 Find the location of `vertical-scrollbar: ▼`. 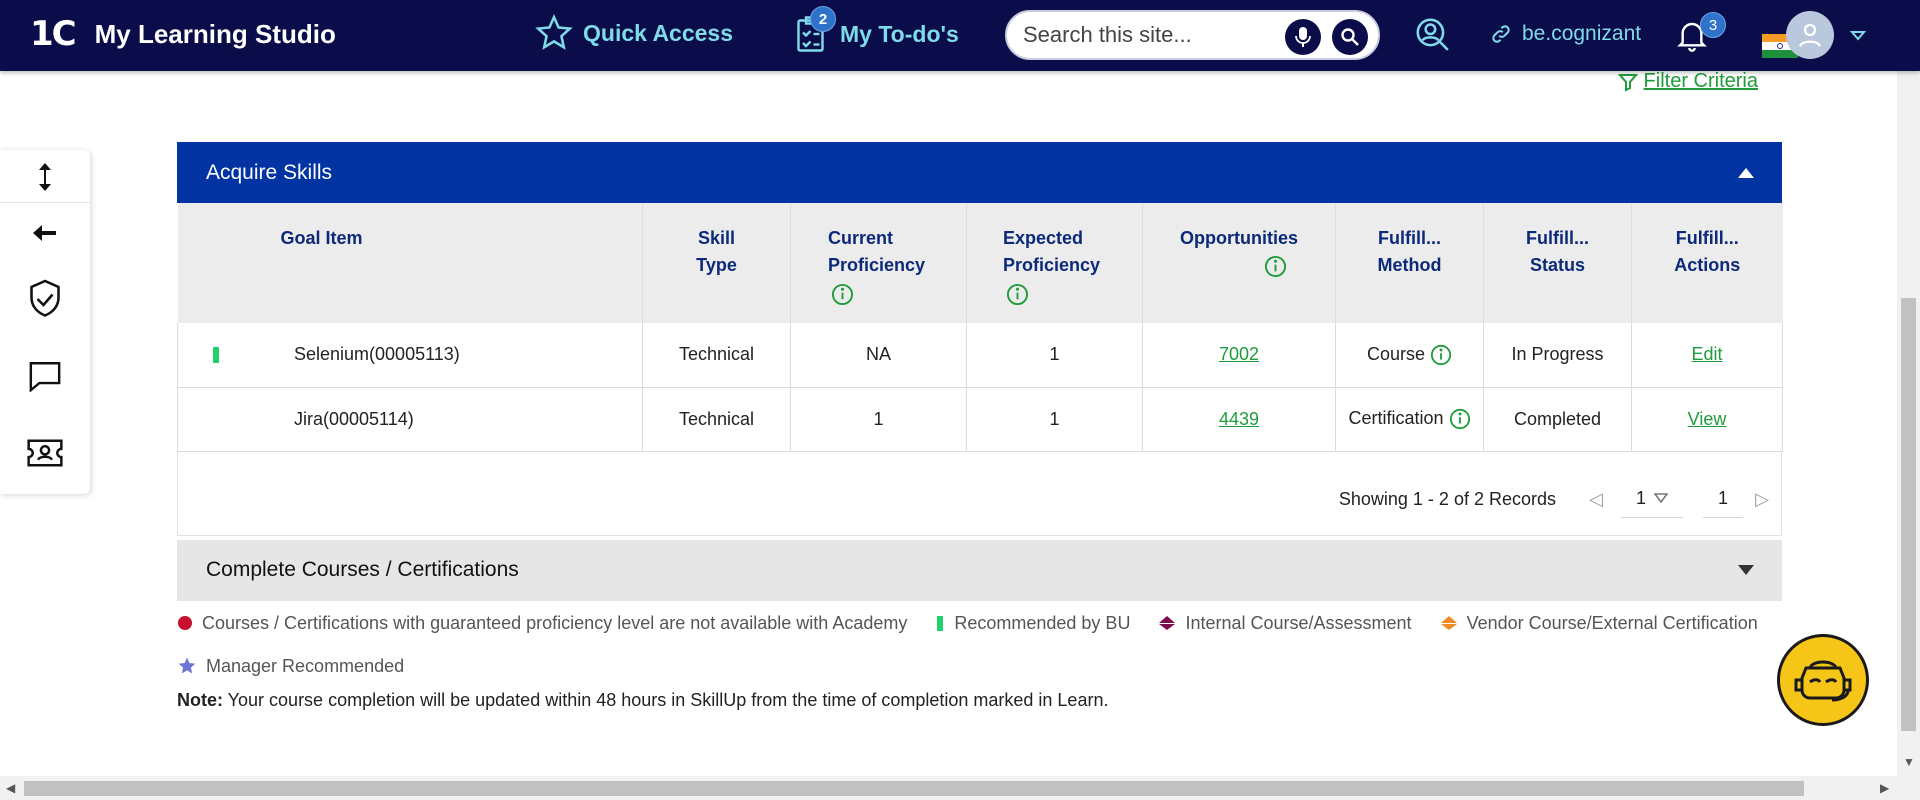

vertical-scrollbar: ▼ is located at coordinates (1908, 423).